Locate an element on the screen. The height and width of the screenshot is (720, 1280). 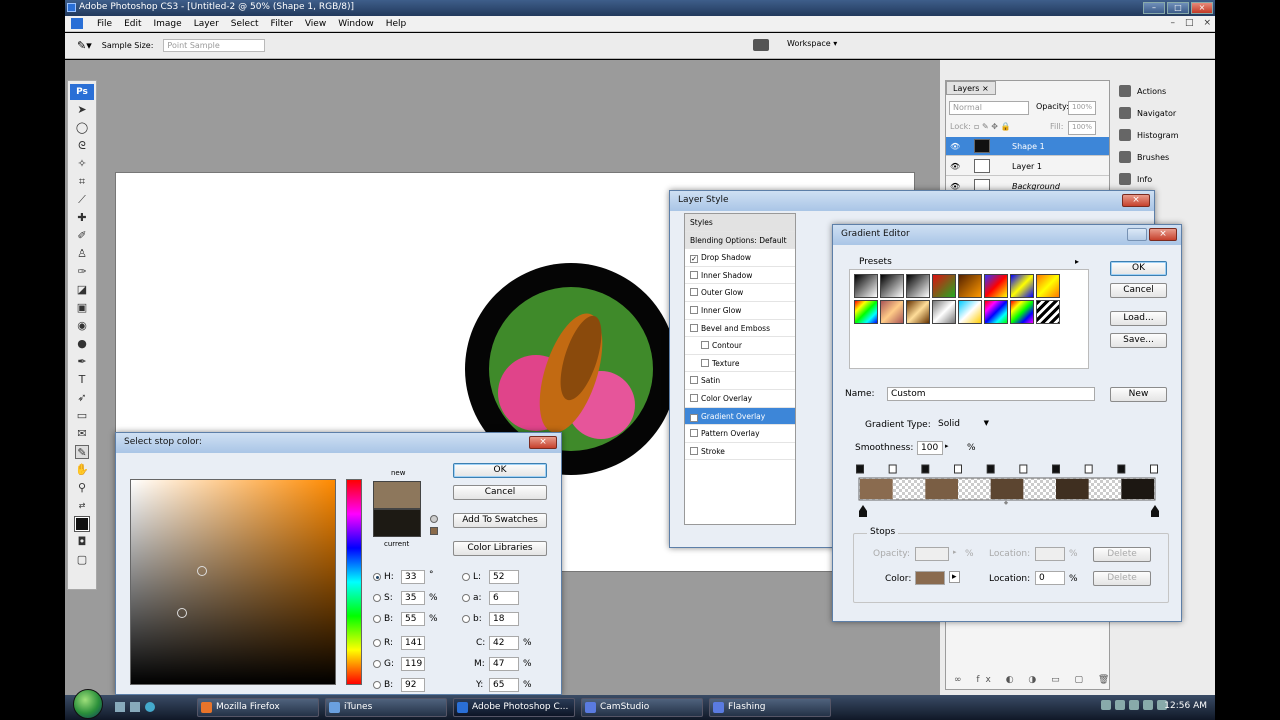
switch-windows-icon is located at coordinates (135, 707).